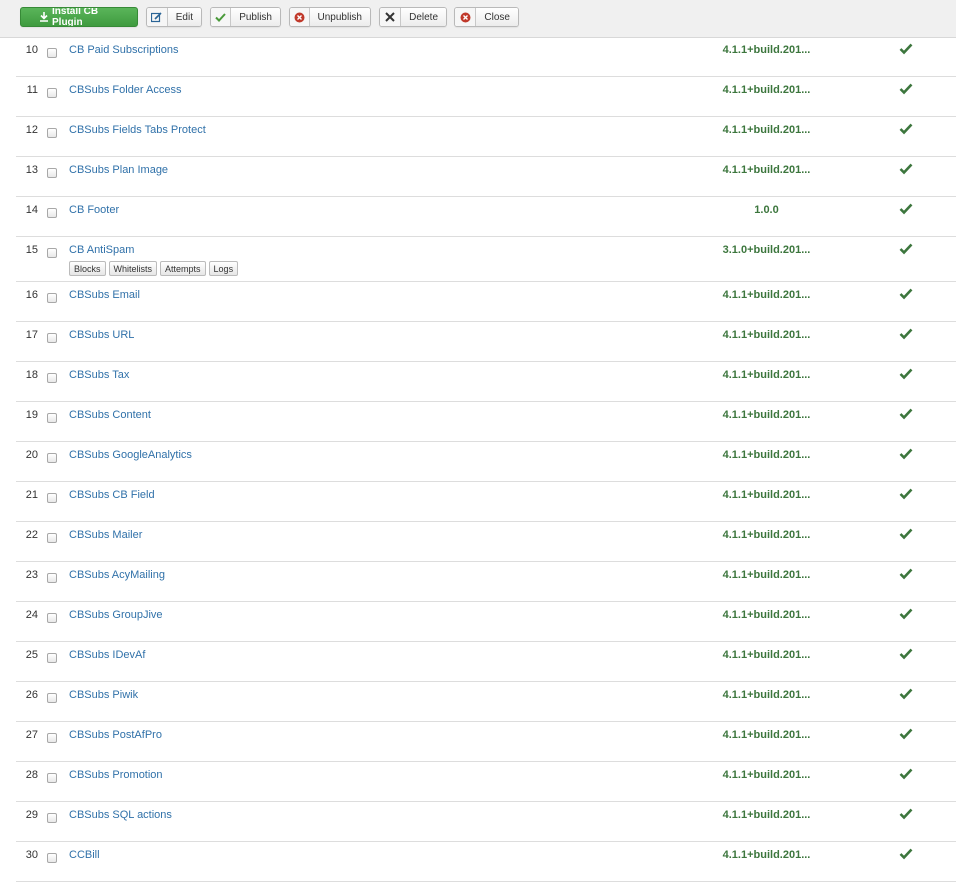  Describe the element at coordinates (107, 655) in the screenshot. I see `plugin-name-link: CBSubs IDevAf` at that location.